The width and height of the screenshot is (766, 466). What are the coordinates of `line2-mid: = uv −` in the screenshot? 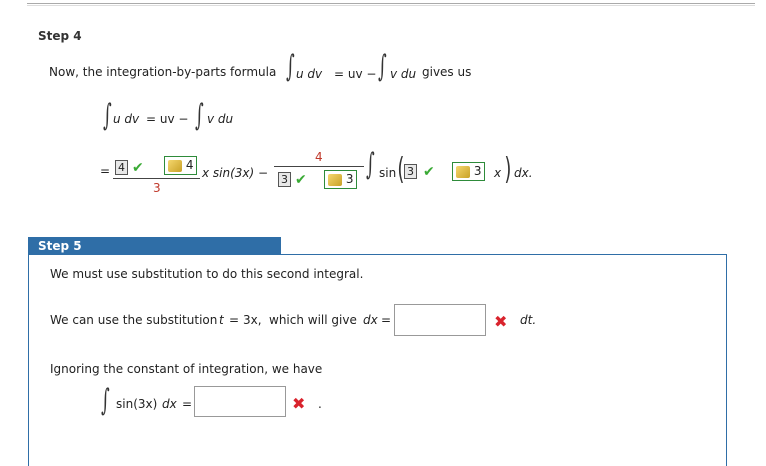 It's located at (167, 119).